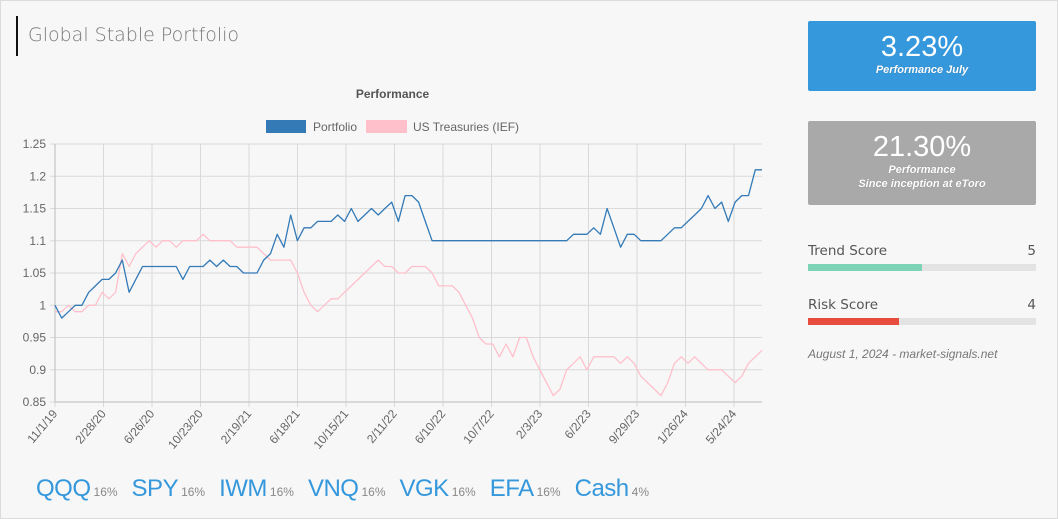 The height and width of the screenshot is (519, 1058). I want to click on y-tick-label: 0.95, so click(35, 338).